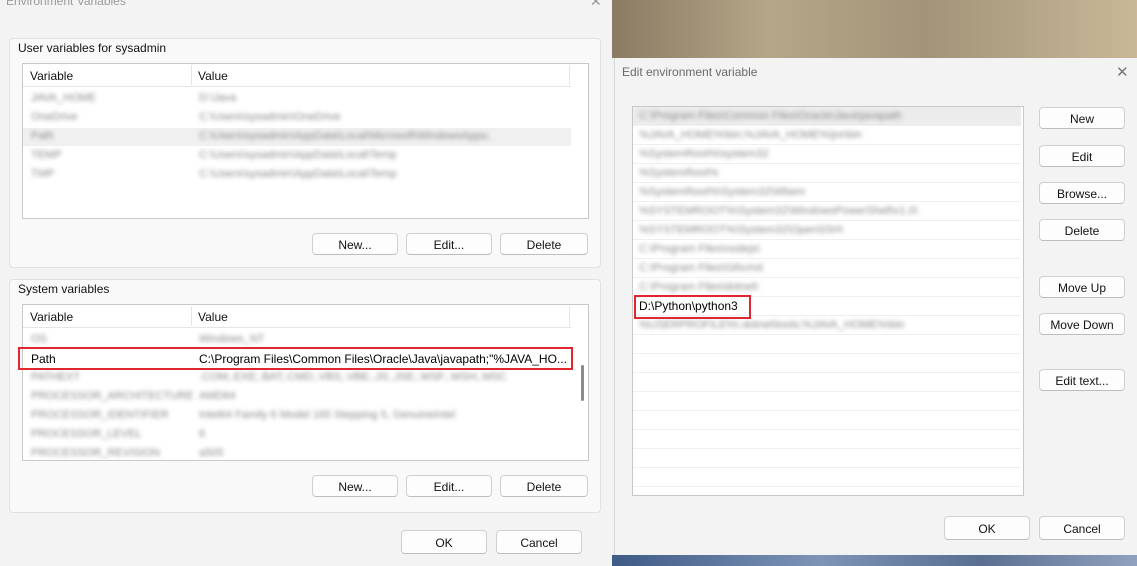 The height and width of the screenshot is (566, 1137). I want to click on list-item: %JAVA_HOME%\bin;%JAVA_HOME%\jre\bin, so click(827, 135).